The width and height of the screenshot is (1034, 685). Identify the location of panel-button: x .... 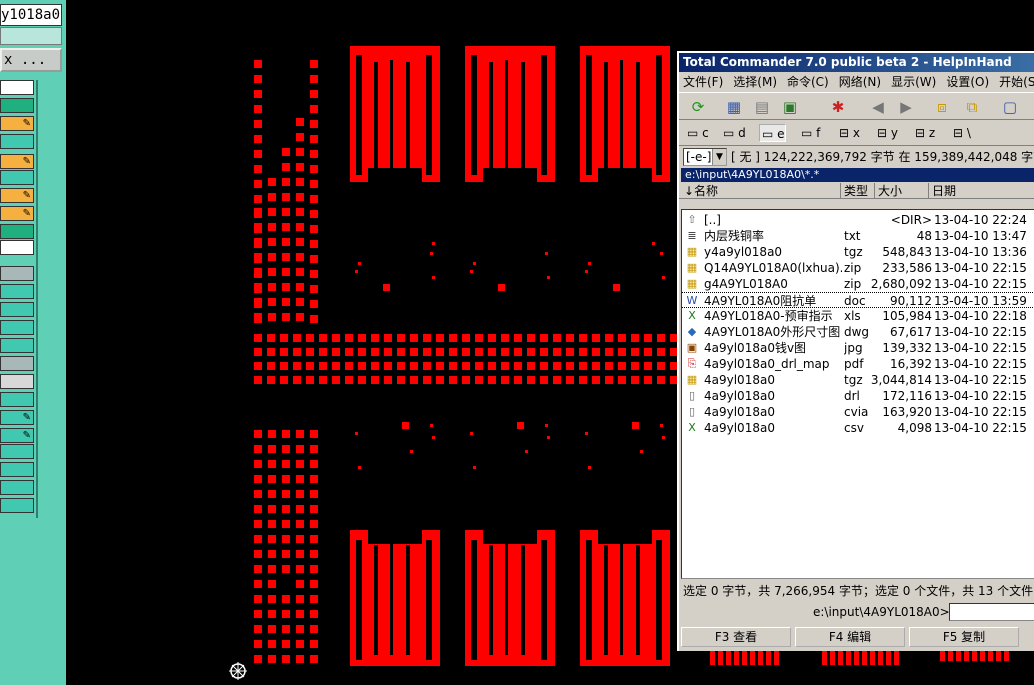
(31, 60).